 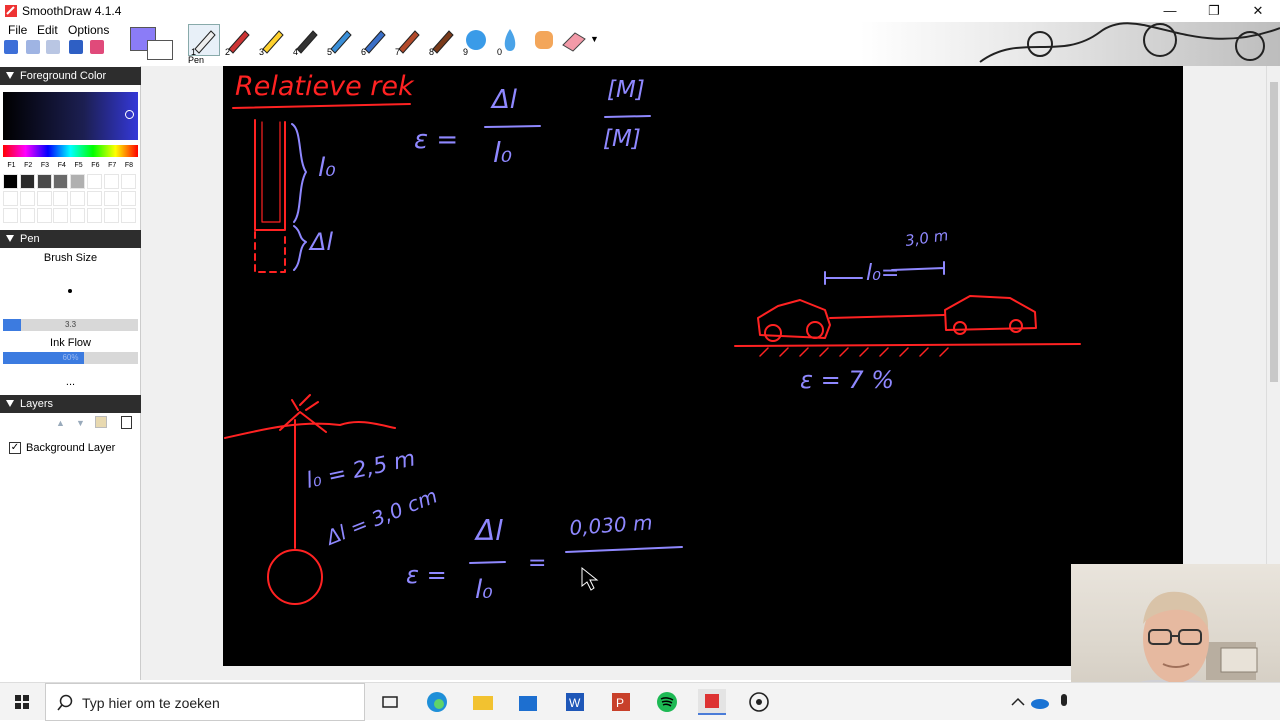 What do you see at coordinates (15, 448) in the screenshot?
I see `layer-visibility-checkbox: ✓` at bounding box center [15, 448].